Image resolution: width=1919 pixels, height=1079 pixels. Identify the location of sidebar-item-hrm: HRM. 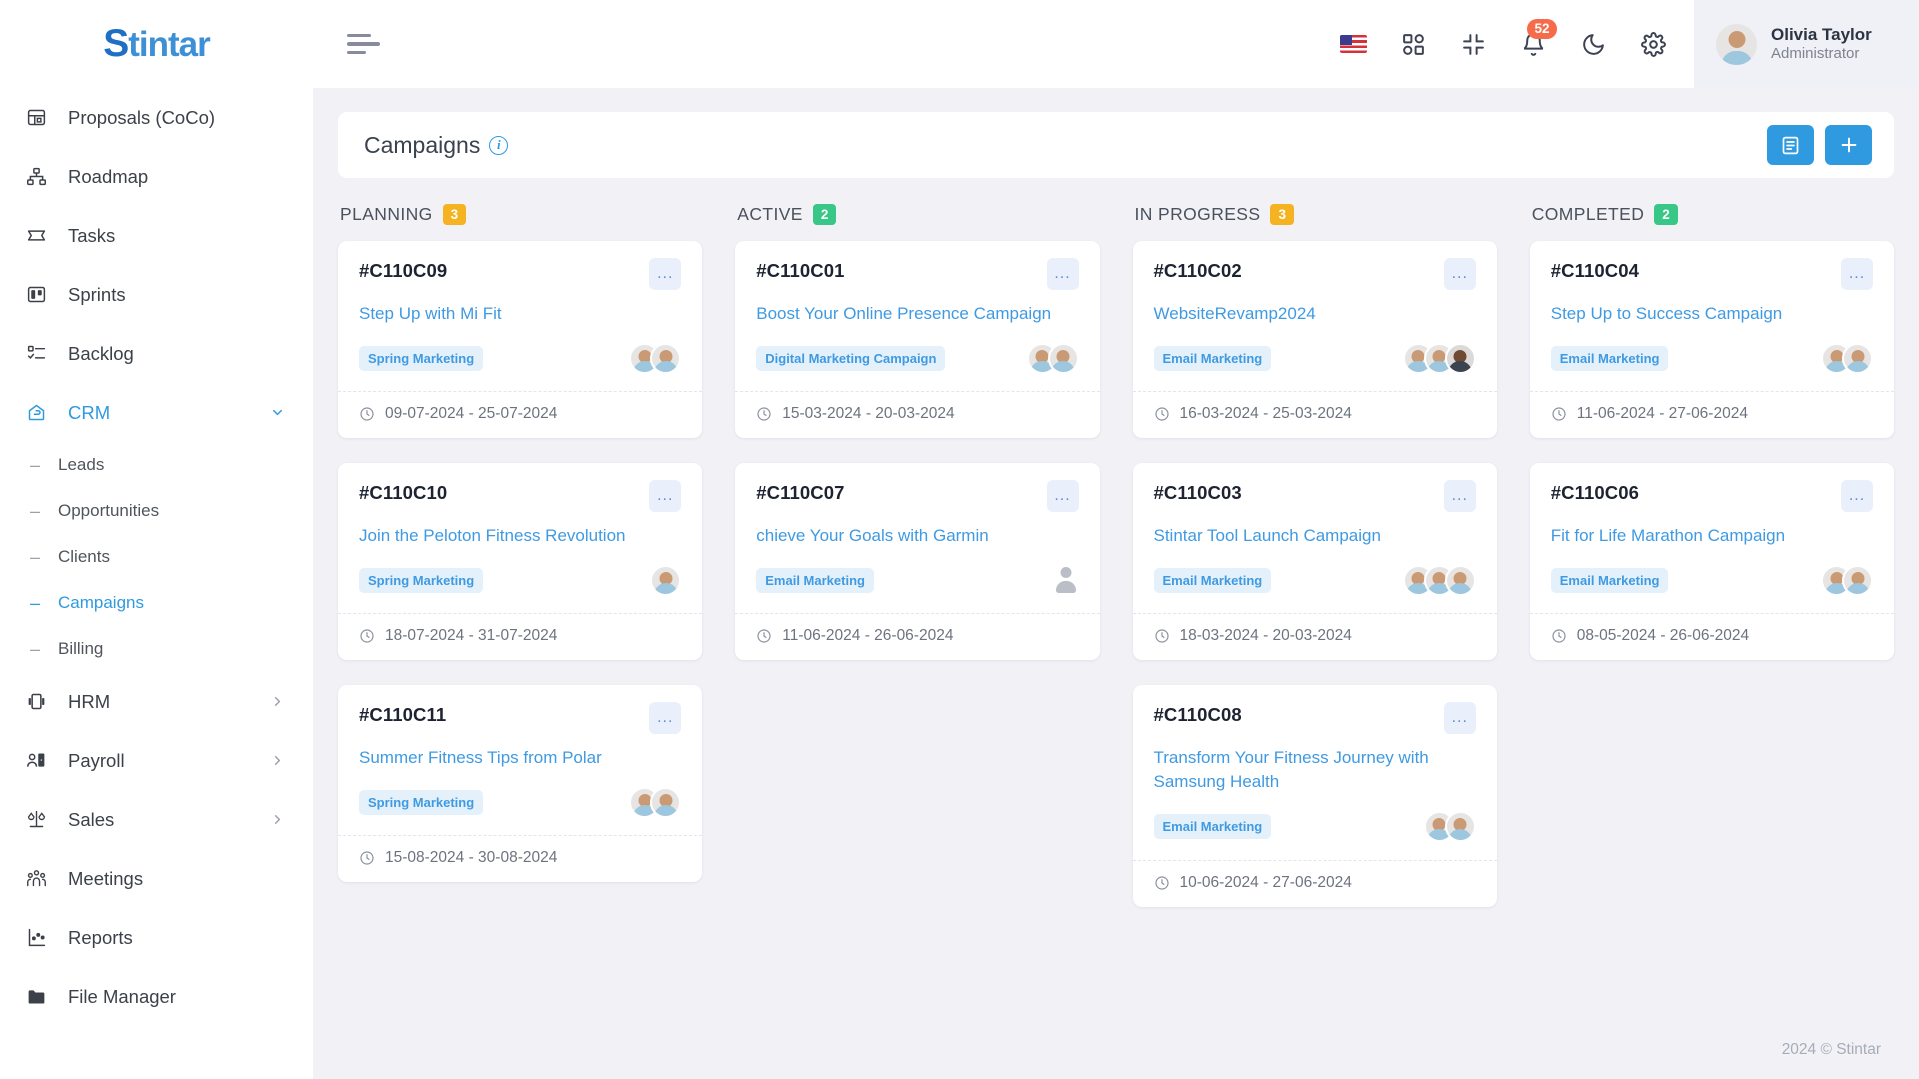
(156, 701).